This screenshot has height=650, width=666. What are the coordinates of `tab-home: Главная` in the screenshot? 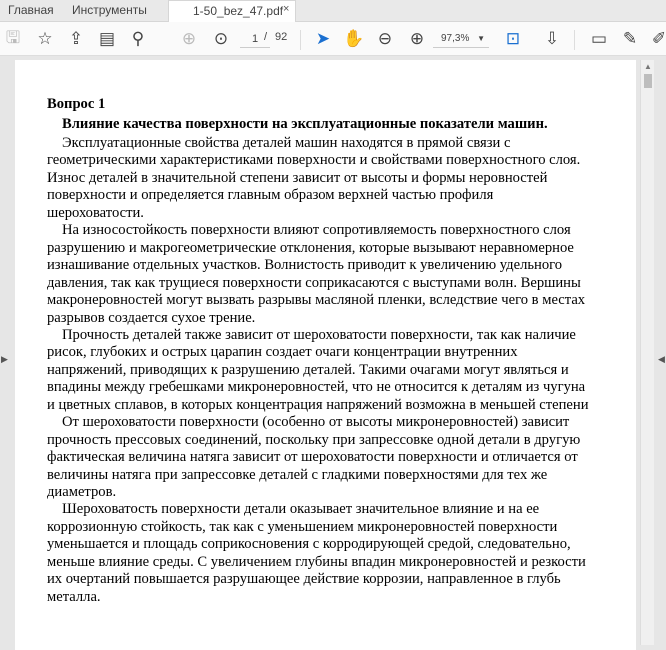 It's located at (31, 11).